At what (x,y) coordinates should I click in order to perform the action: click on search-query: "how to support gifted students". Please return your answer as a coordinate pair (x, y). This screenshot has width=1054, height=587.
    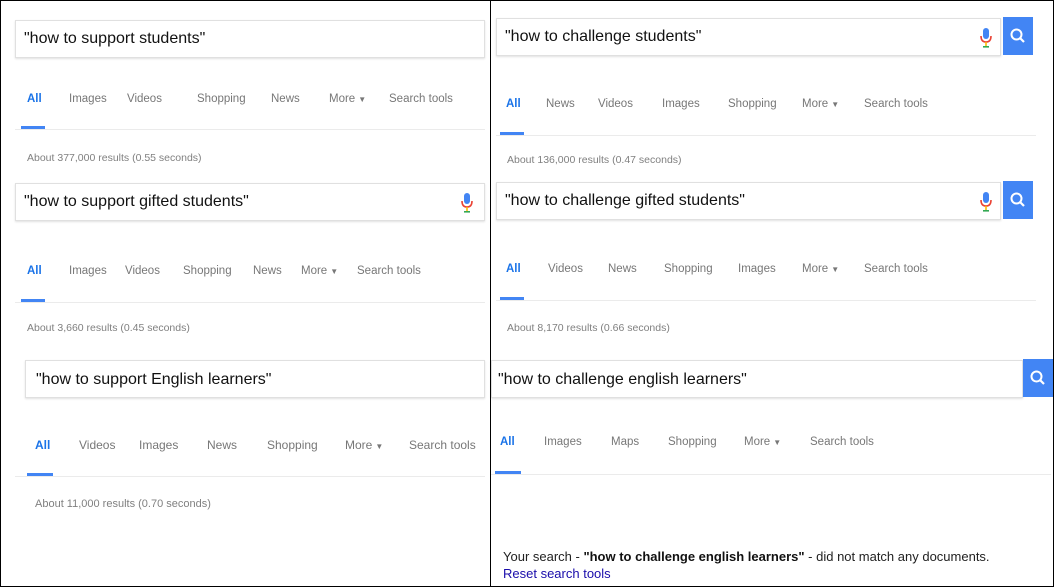
    Looking at the image, I should click on (136, 202).